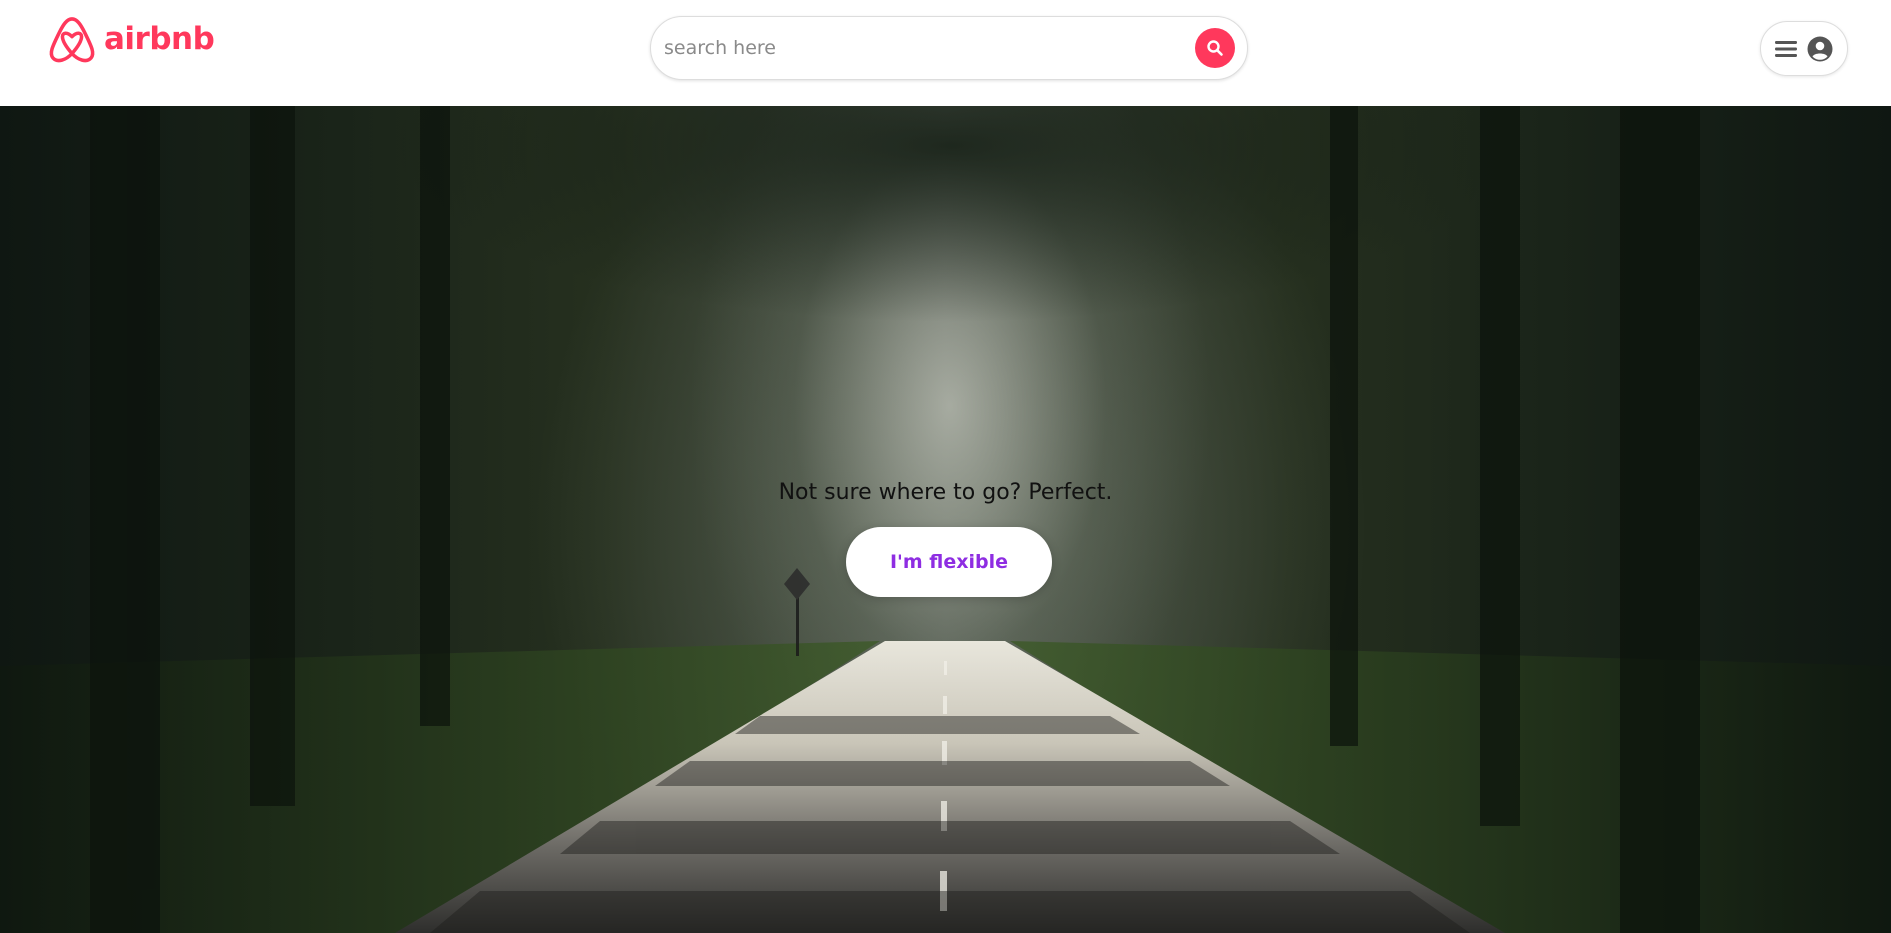 The width and height of the screenshot is (1891, 933). I want to click on airbnb-logo: airbnb, so click(131, 41).